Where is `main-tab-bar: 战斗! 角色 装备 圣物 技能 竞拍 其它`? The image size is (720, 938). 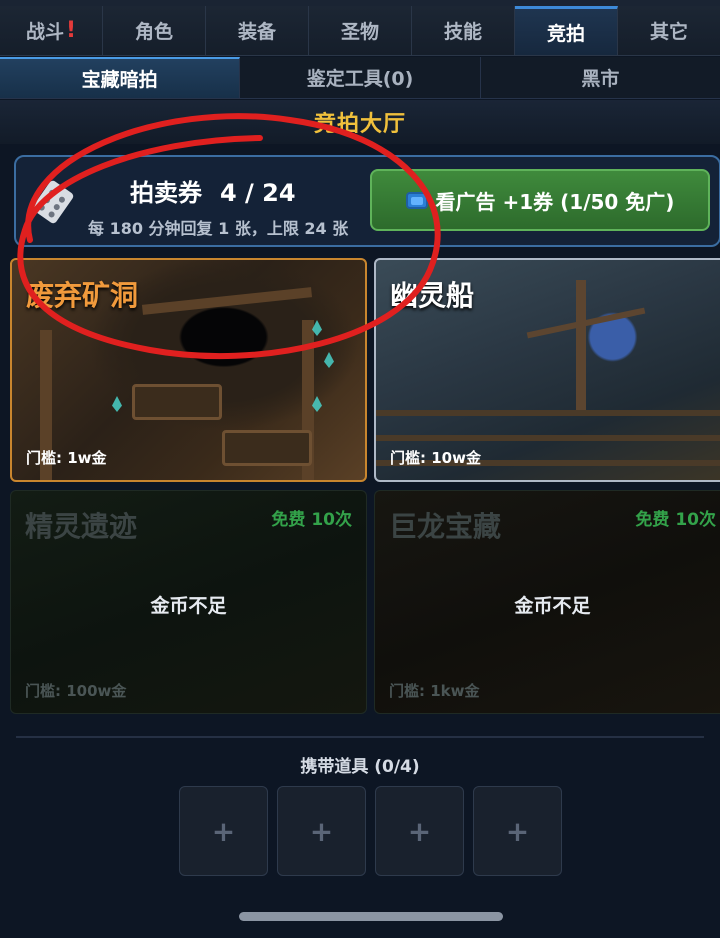
main-tab-bar: 战斗! 角色 装备 圣物 技能 竞拍 其它 is located at coordinates (360, 31).